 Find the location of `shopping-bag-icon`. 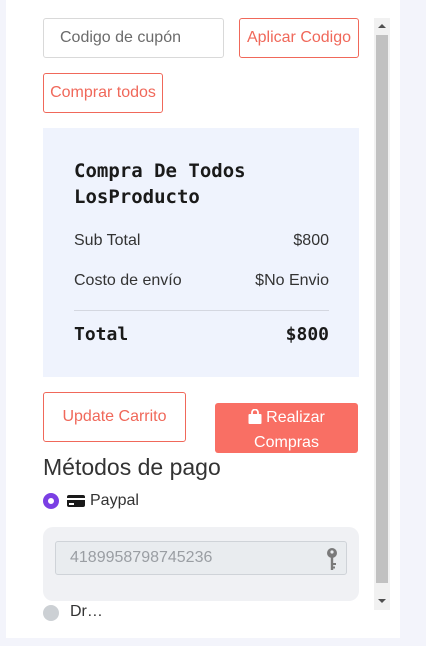

shopping-bag-icon is located at coordinates (255, 419).